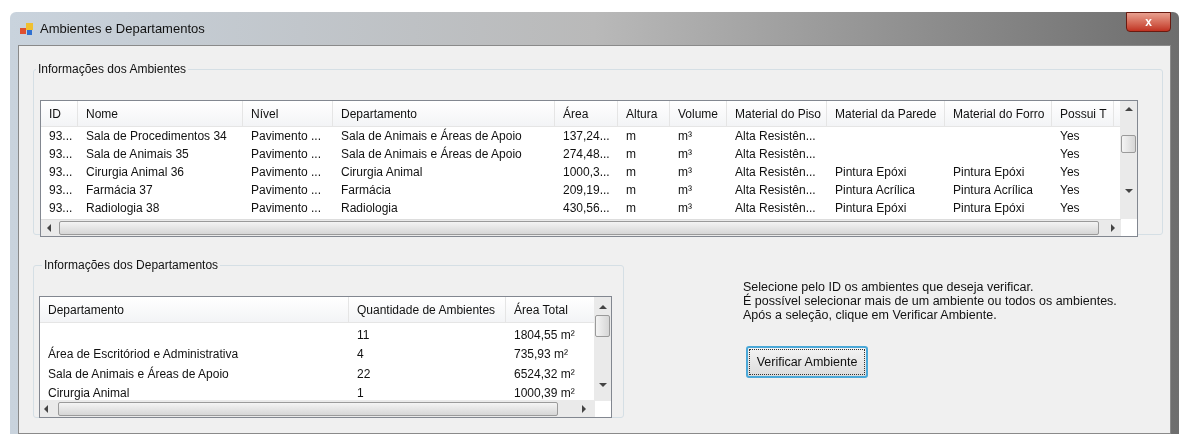 Image resolution: width=1179 pixels, height=434 pixels. What do you see at coordinates (999, 113) in the screenshot?
I see `column-header: Material do Forro` at bounding box center [999, 113].